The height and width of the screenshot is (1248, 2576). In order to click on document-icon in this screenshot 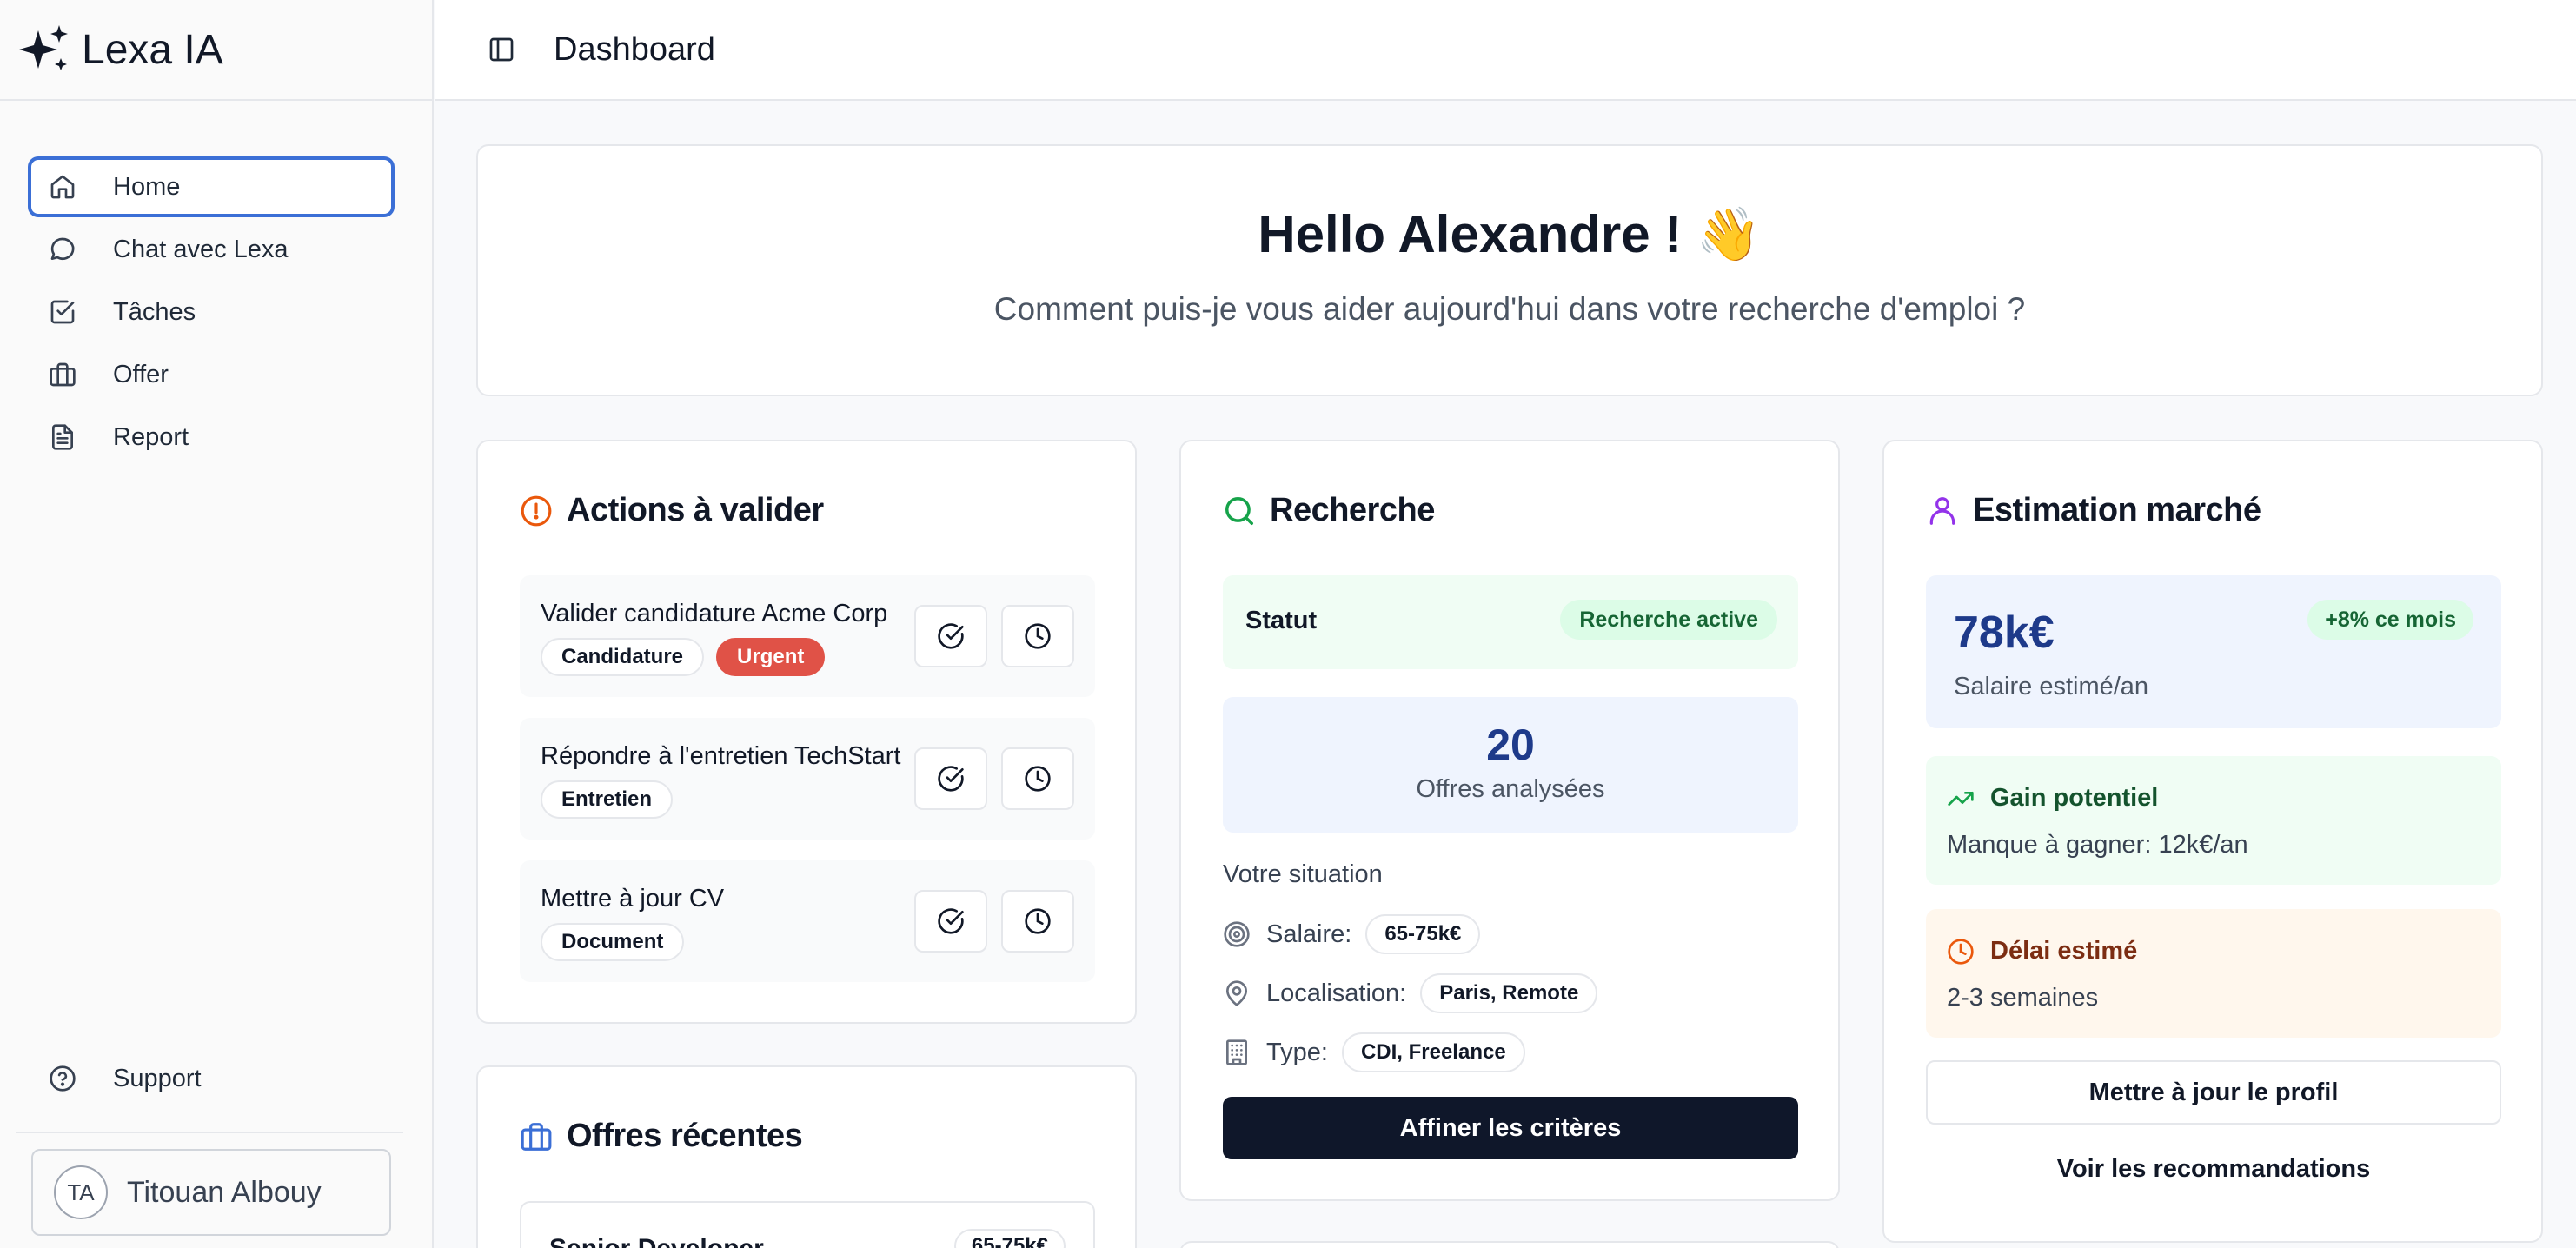, I will do `click(62, 437)`.